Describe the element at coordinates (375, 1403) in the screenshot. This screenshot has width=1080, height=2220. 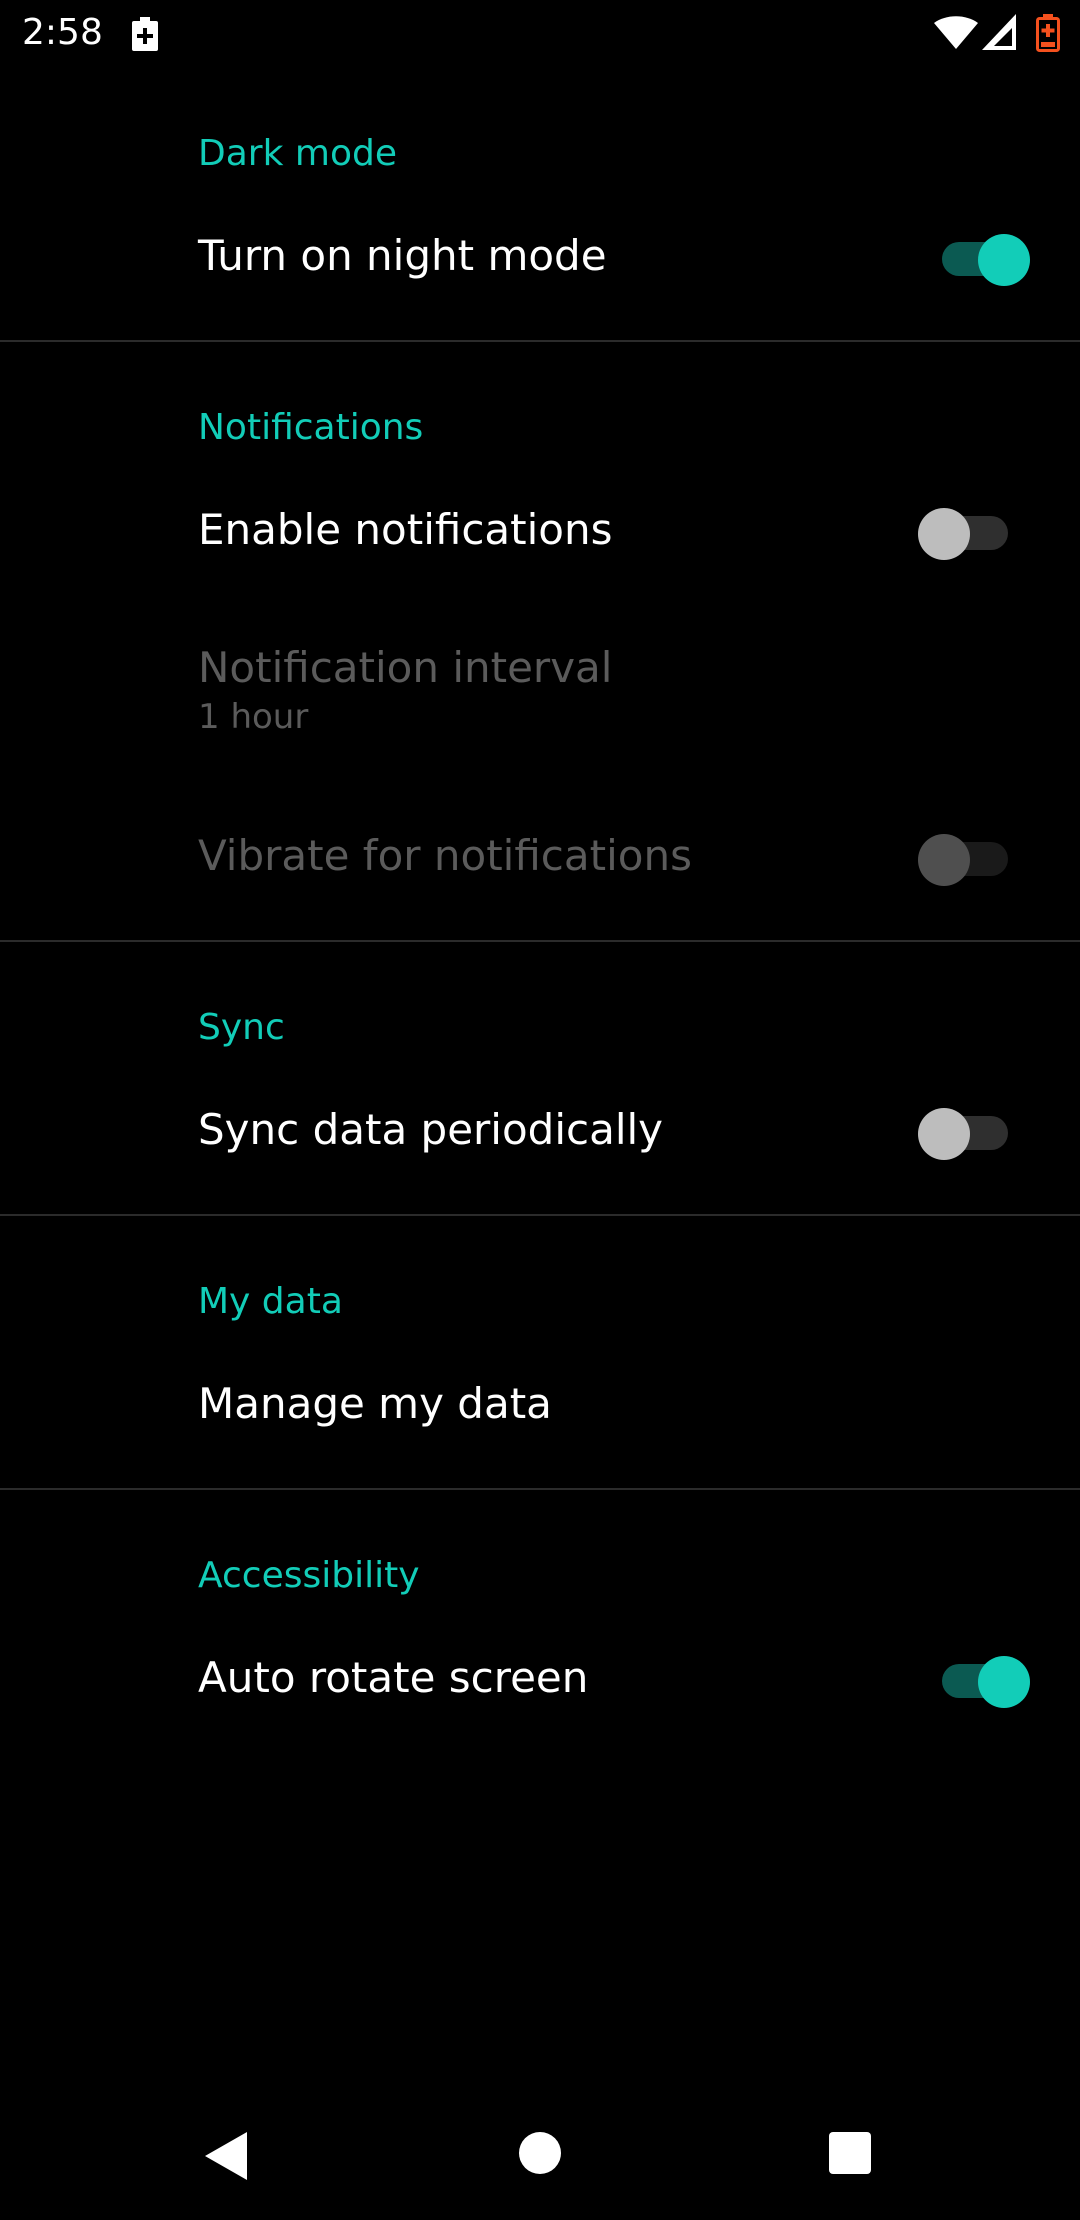
I see `preference-title: Manage my data` at that location.